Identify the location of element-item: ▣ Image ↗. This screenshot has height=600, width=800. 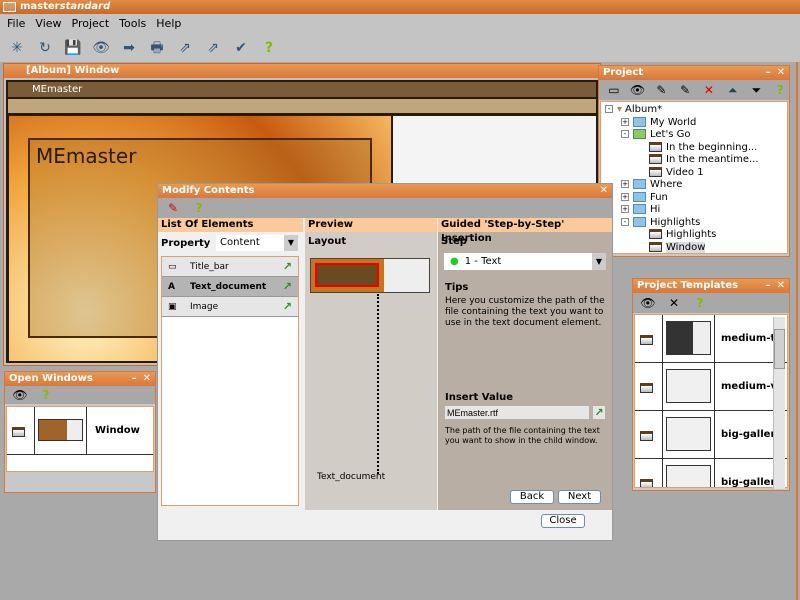
(230, 307).